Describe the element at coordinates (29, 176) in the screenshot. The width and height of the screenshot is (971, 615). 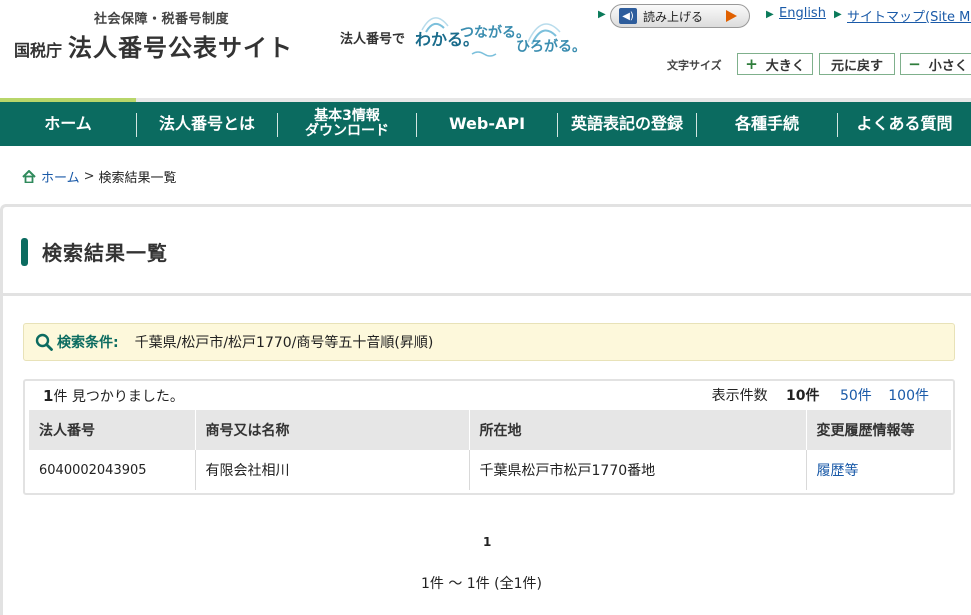
I see `home-icon` at that location.